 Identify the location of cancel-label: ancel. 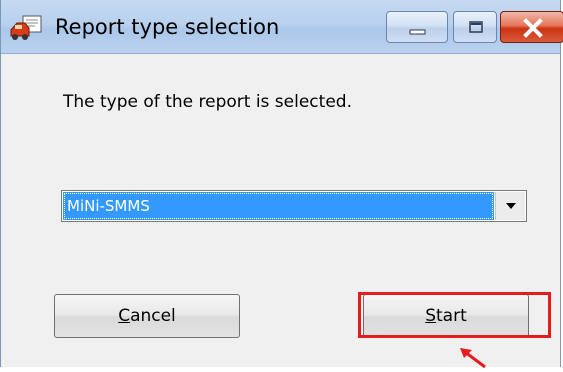
(153, 316).